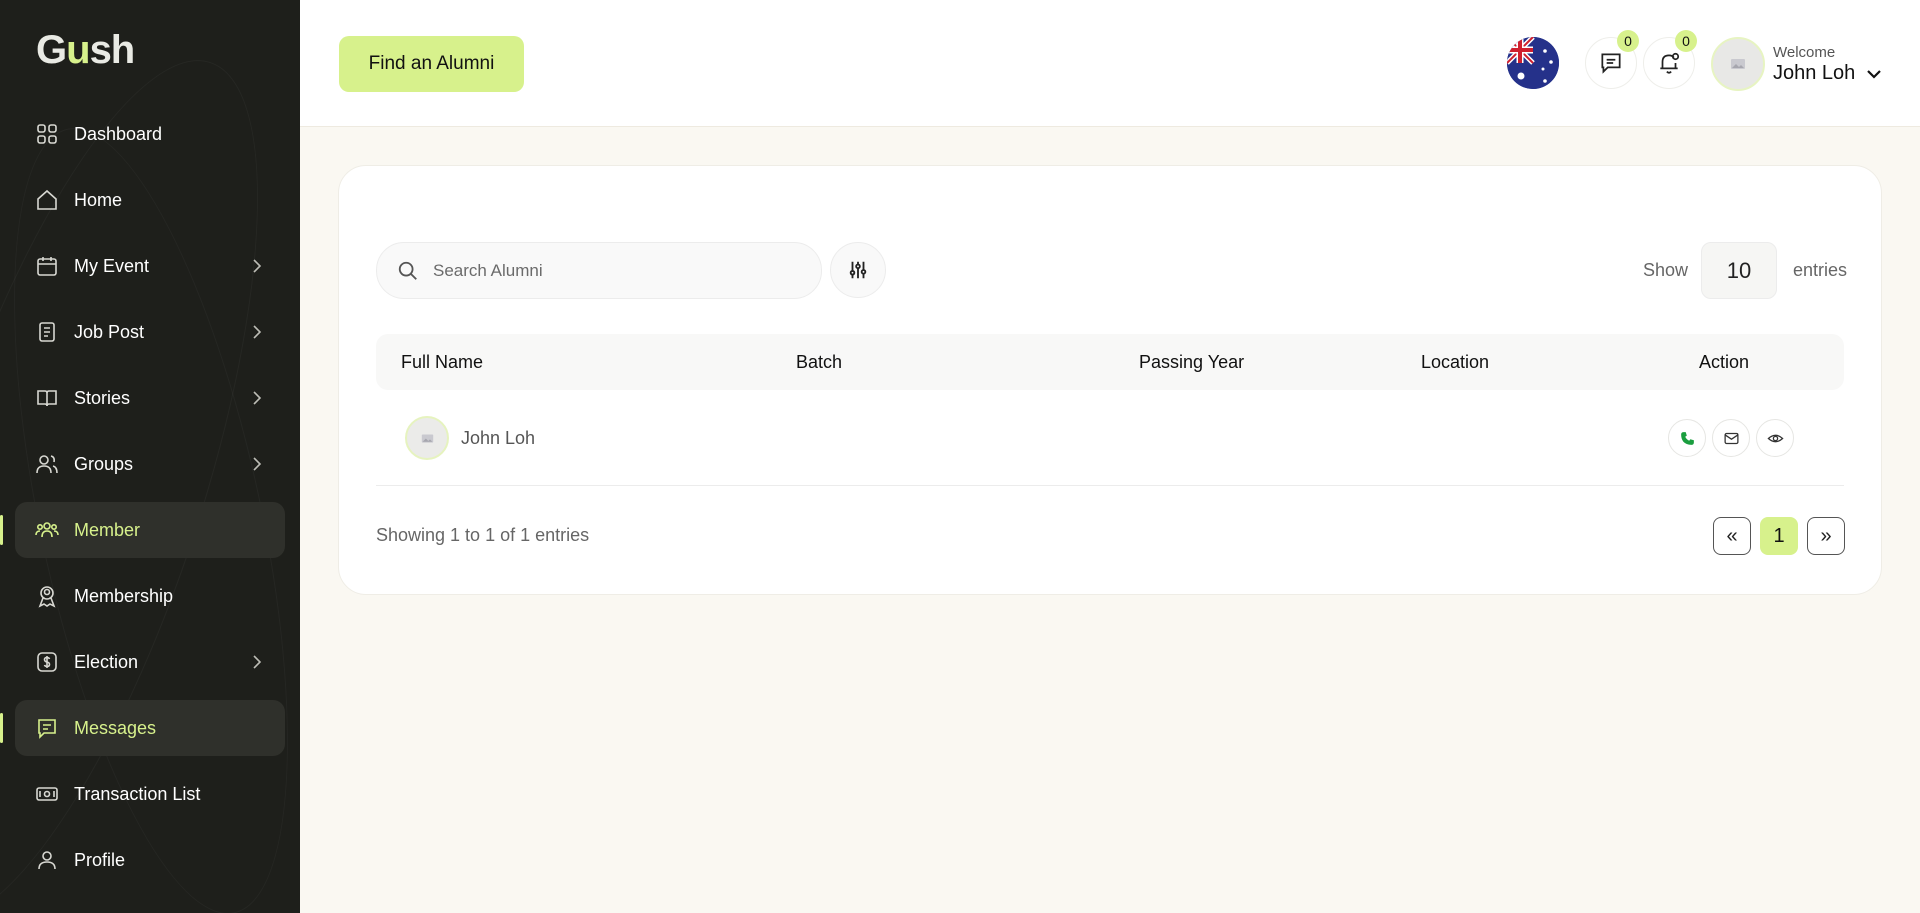 Image resolution: width=1920 pixels, height=913 pixels. I want to click on previous-page-button: «, so click(1732, 536).